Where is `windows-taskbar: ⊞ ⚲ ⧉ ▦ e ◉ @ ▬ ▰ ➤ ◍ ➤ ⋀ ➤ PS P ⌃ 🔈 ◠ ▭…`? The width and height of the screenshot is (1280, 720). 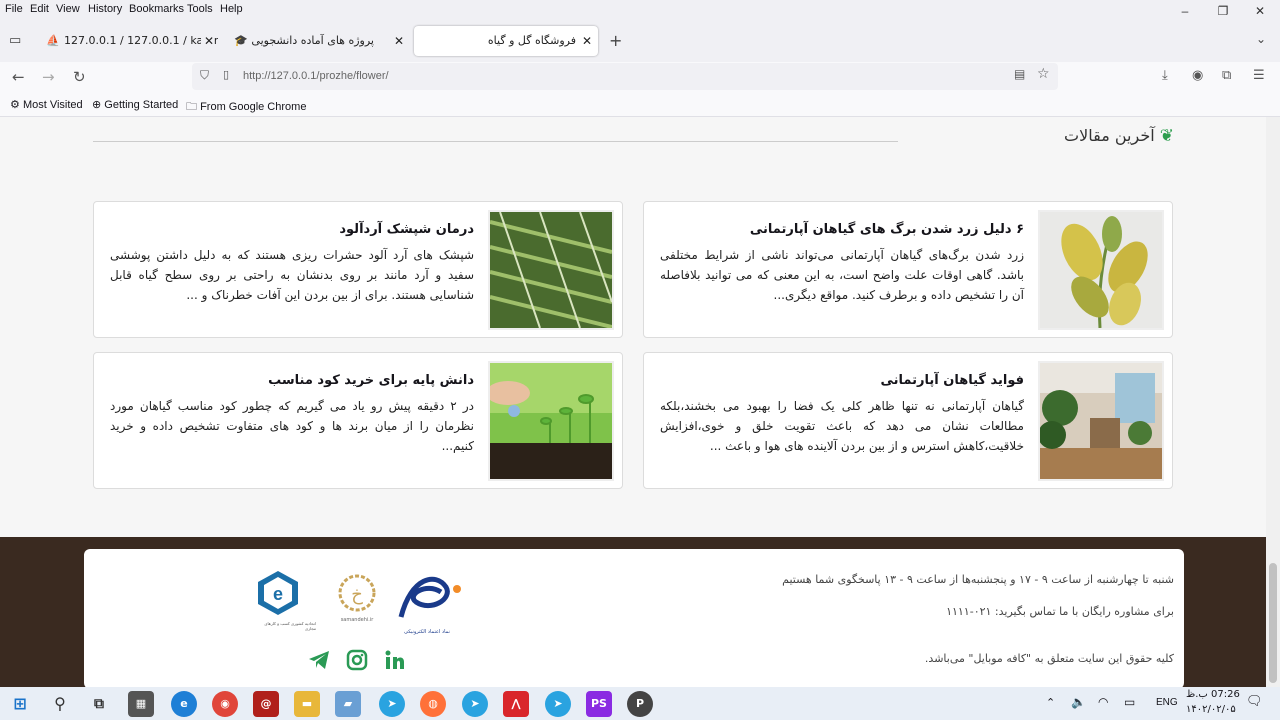 windows-taskbar: ⊞ ⚲ ⧉ ▦ e ◉ @ ▬ ▰ ➤ ◍ ➤ ⋀ ➤ PS P ⌃ 🔈 ◠ ▭… is located at coordinates (640, 703).